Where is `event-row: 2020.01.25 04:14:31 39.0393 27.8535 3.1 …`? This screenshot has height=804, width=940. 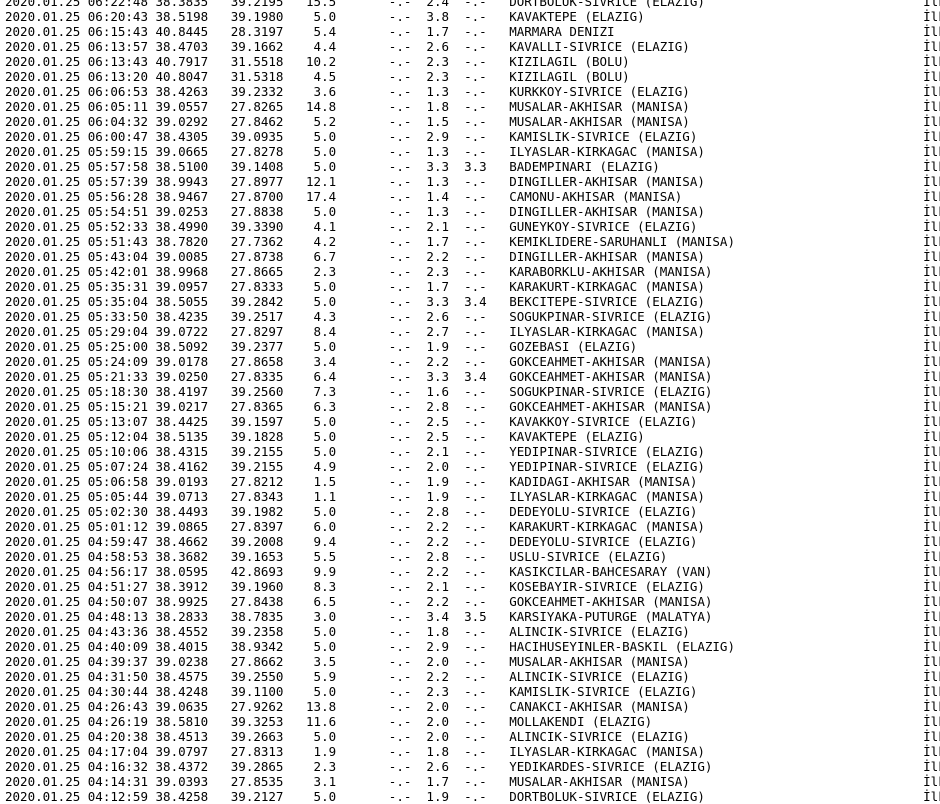 event-row: 2020.01.25 04:14:31 39.0393 27.8535 3.1 … is located at coordinates (472, 781).